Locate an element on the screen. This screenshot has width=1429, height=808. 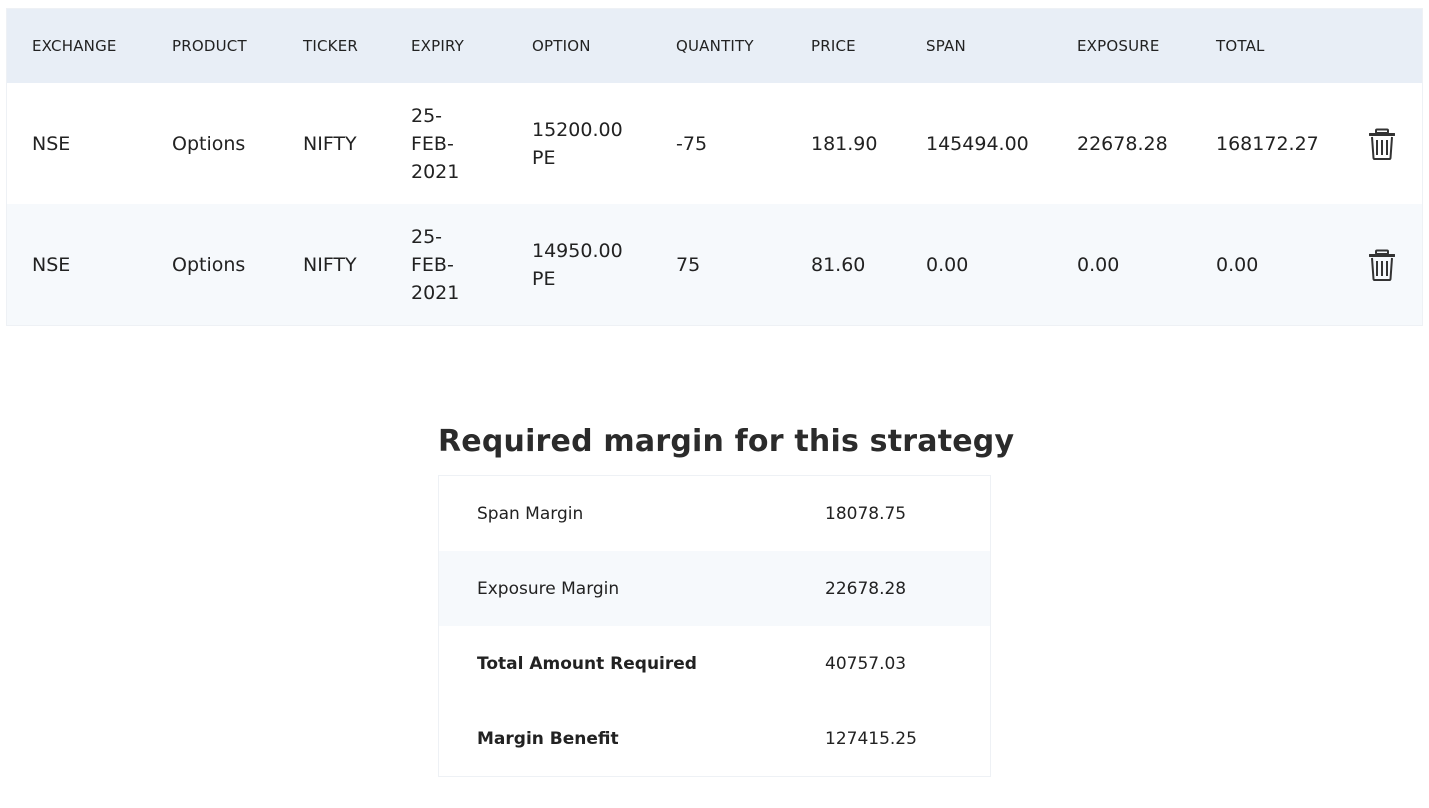
margin-row-total: Total Amount Required 40757.03 is located at coordinates (714, 663).